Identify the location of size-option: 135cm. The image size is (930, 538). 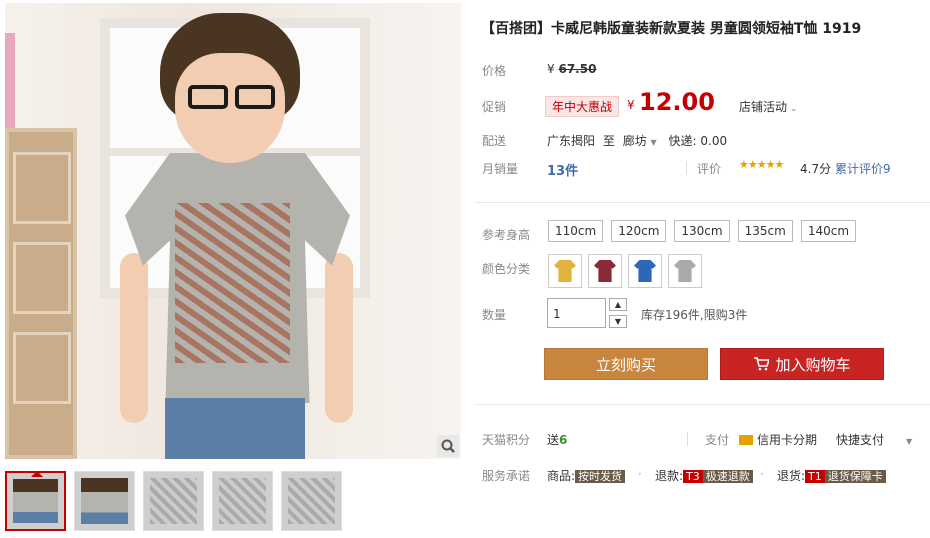
(765, 231).